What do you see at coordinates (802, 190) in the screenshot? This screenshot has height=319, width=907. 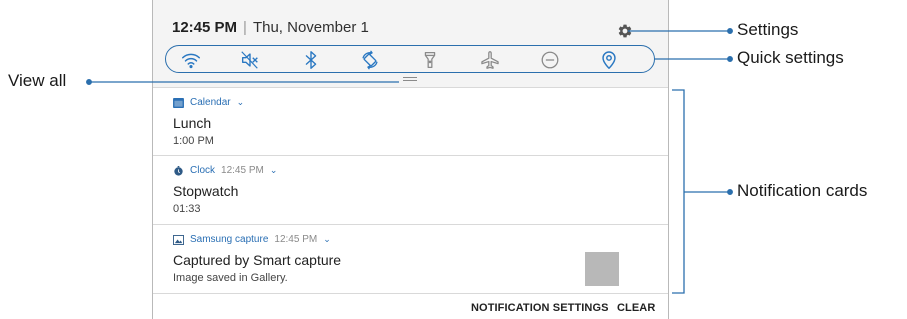 I see `notification-cards-callout-label: Notification cards` at bounding box center [802, 190].